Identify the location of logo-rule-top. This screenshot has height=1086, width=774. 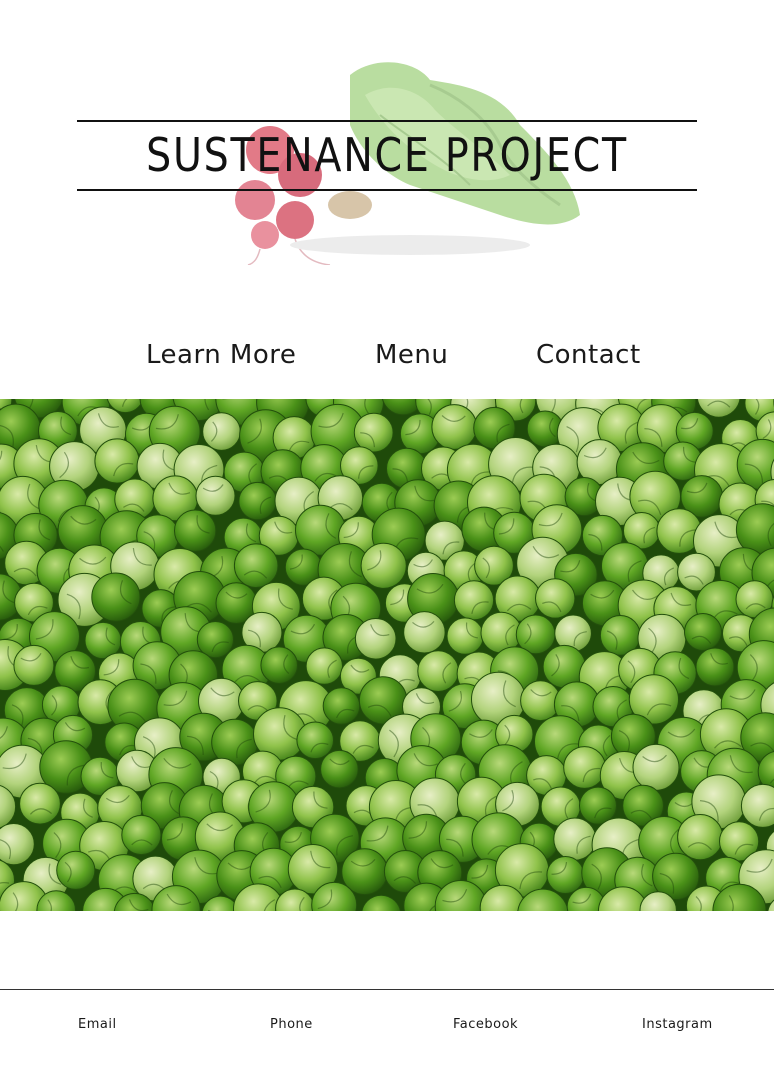
(387, 121).